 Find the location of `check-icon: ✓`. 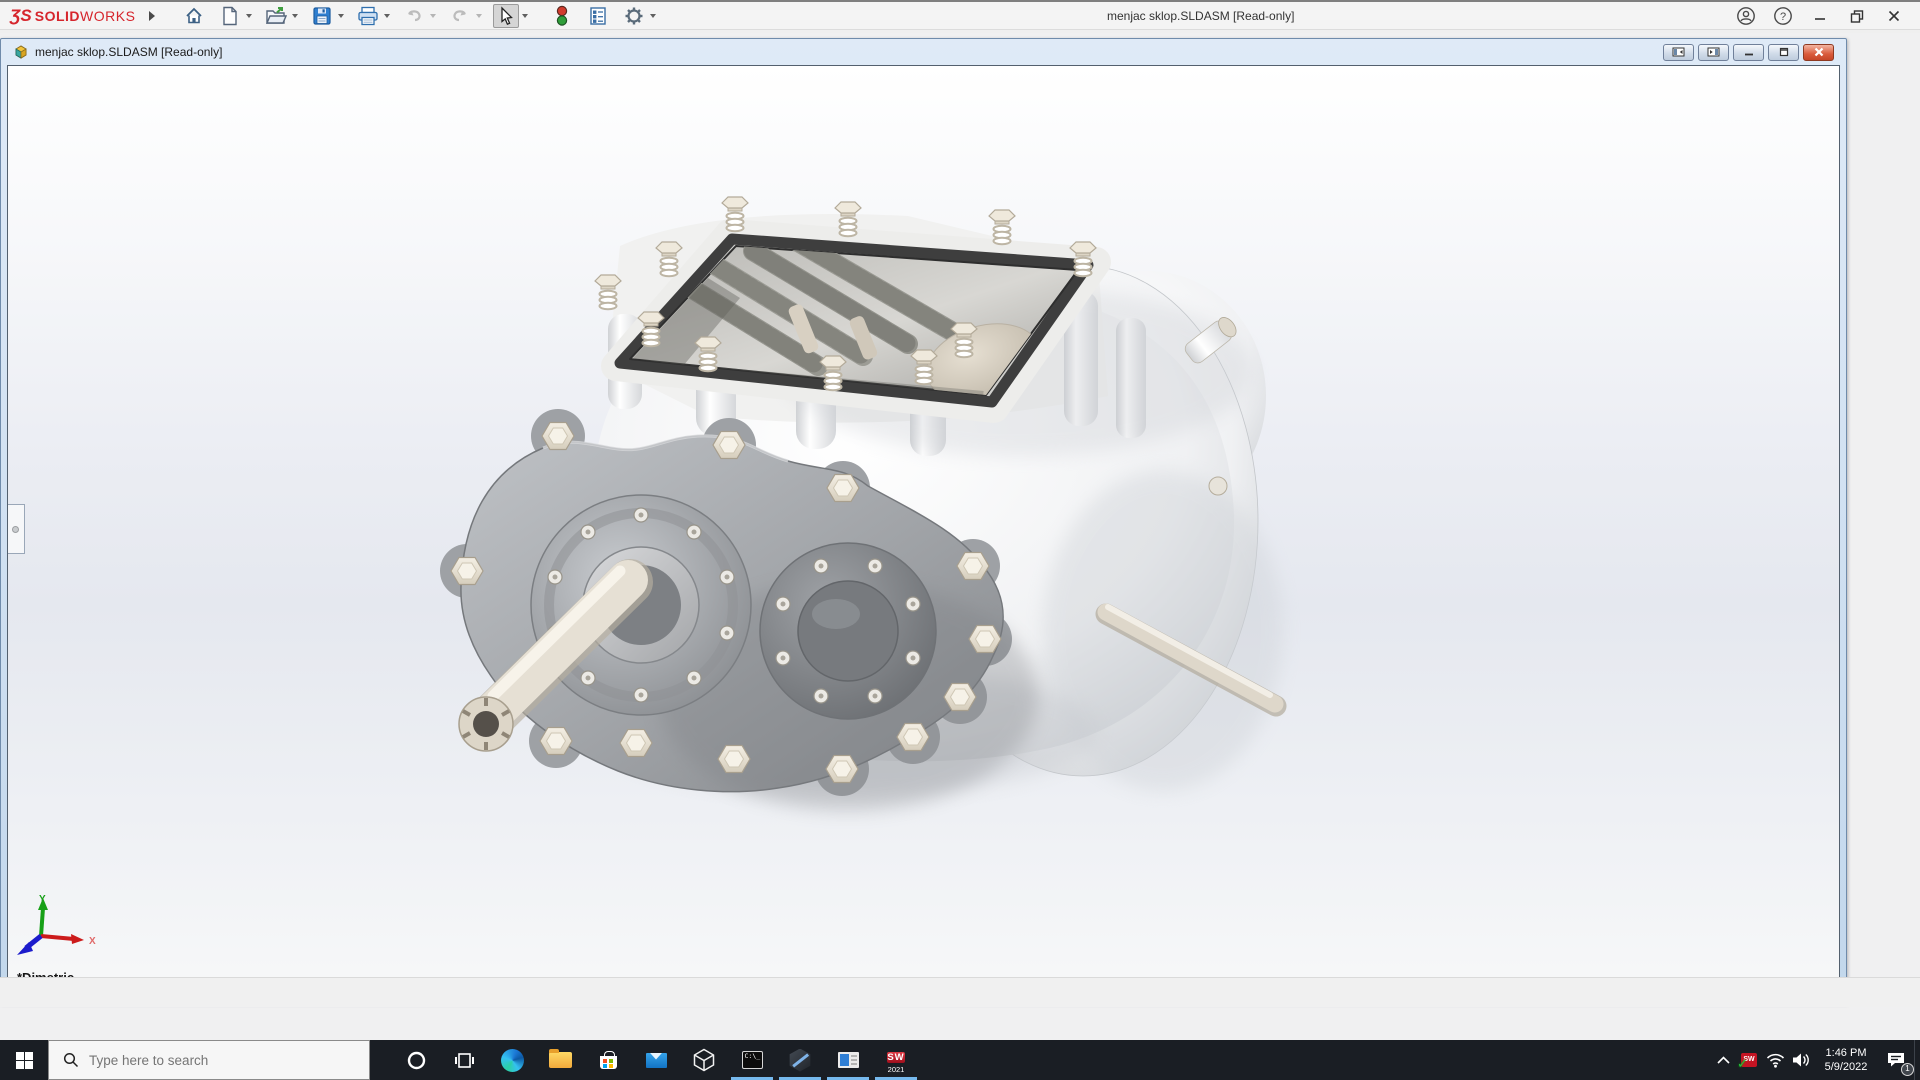

check-icon: ✓ is located at coordinates (1742, 1063).